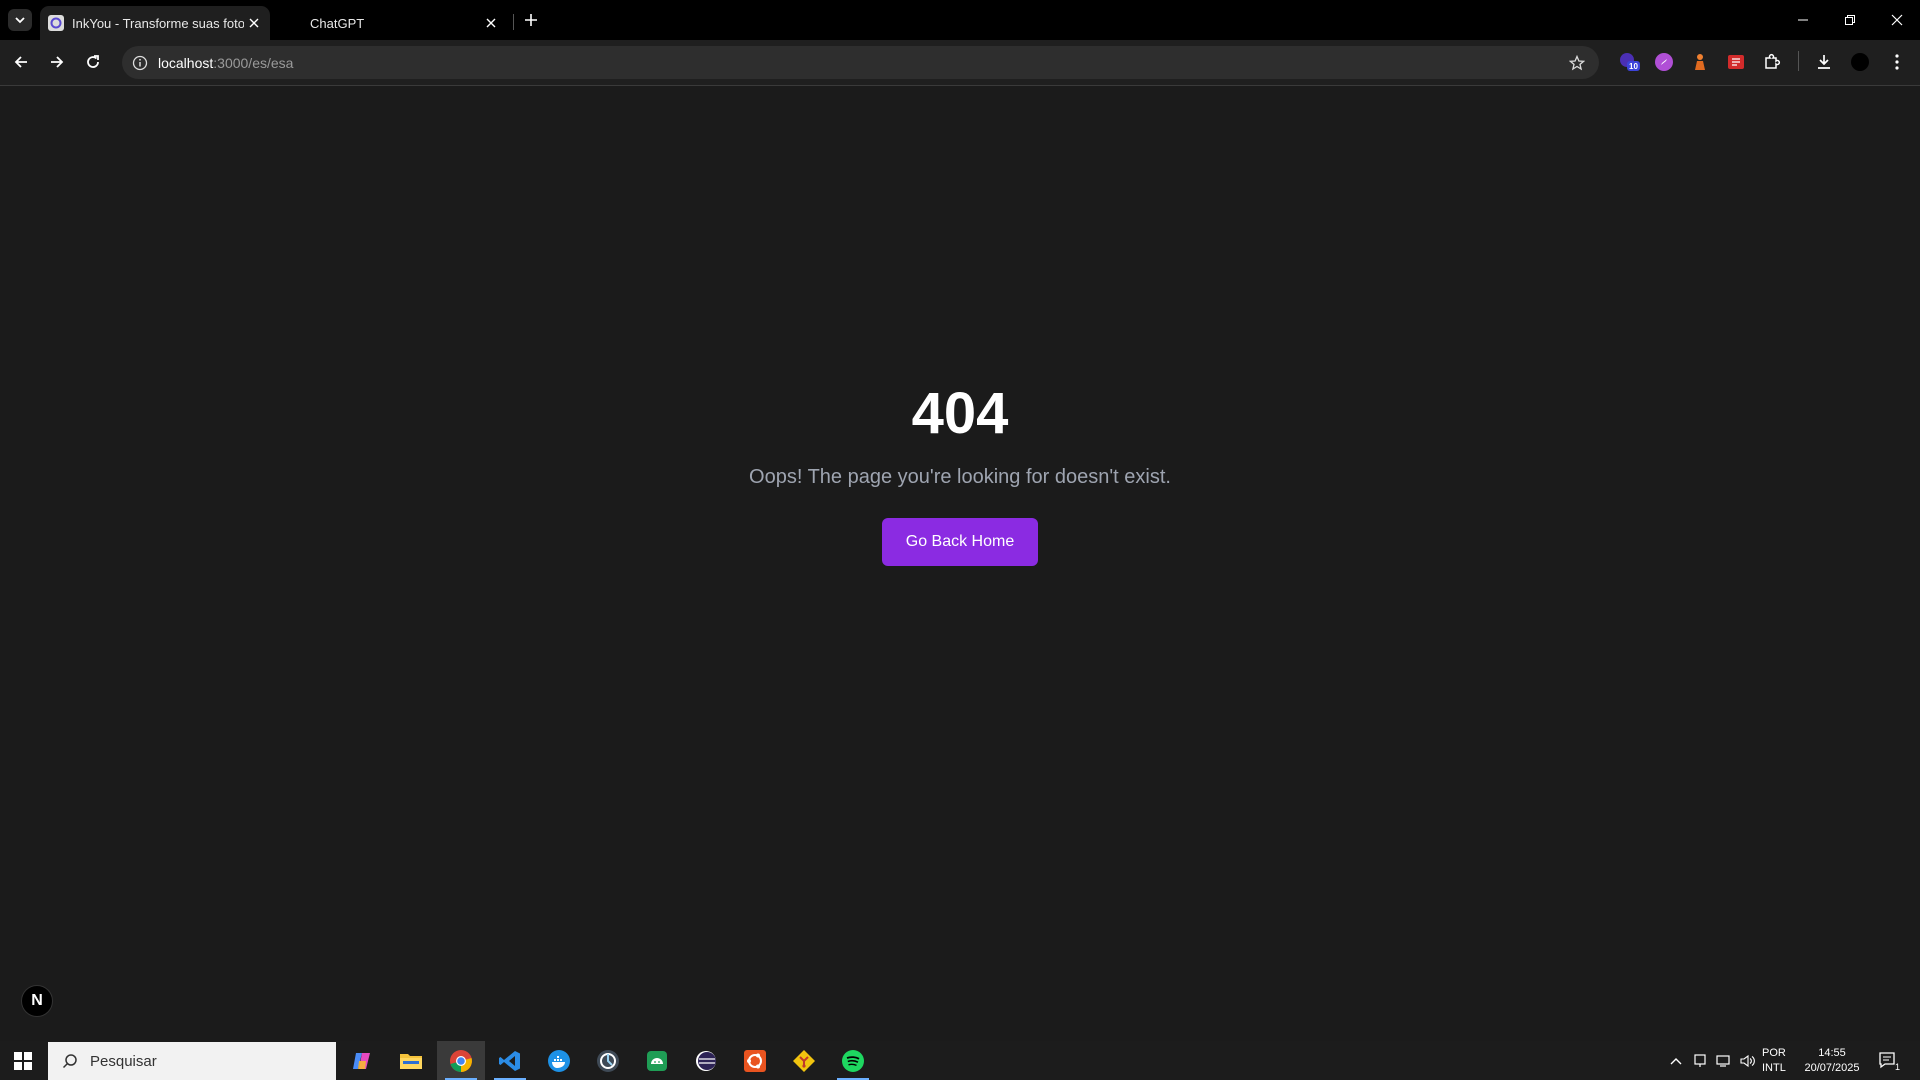 The image size is (1920, 1080). What do you see at coordinates (1700, 62) in the screenshot?
I see `orange-figure-extension-icon` at bounding box center [1700, 62].